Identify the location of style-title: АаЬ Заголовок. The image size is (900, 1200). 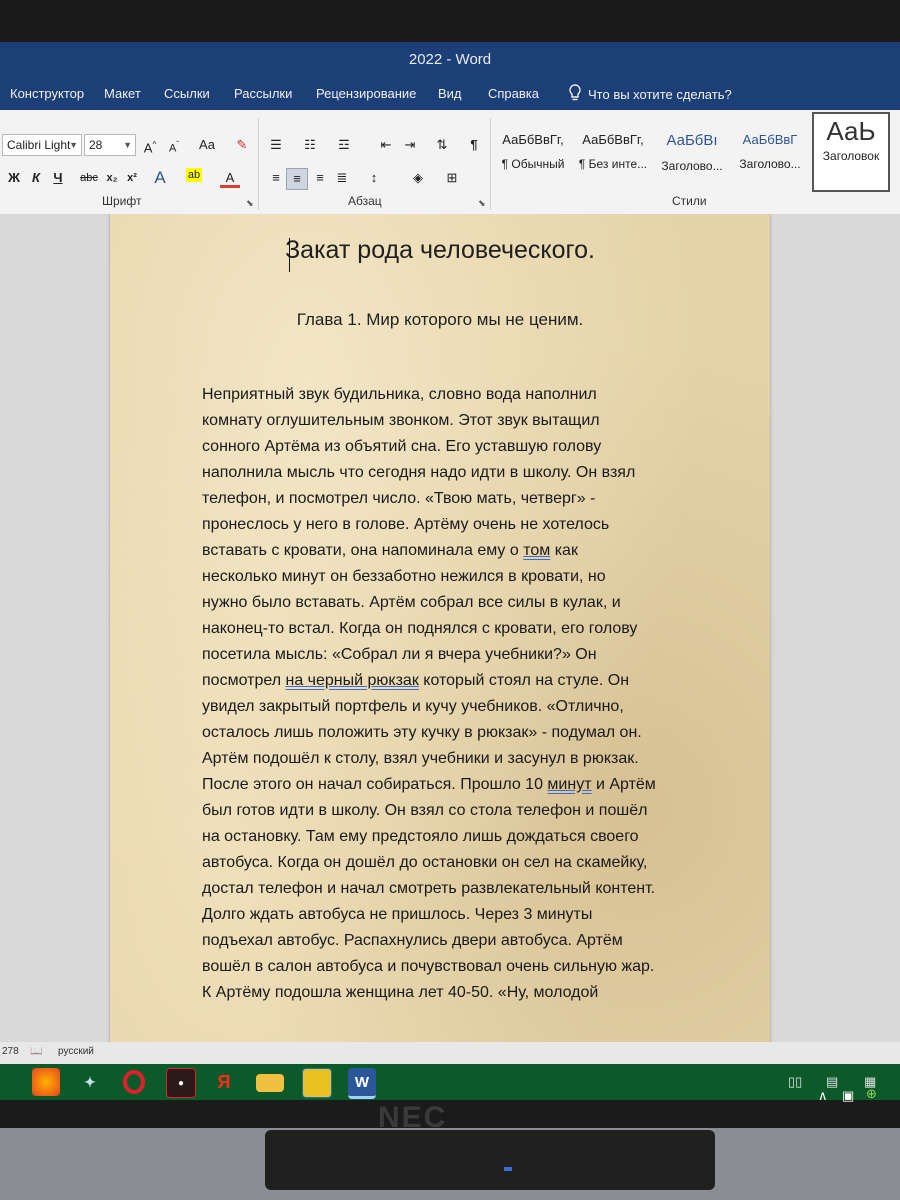
(851, 152).